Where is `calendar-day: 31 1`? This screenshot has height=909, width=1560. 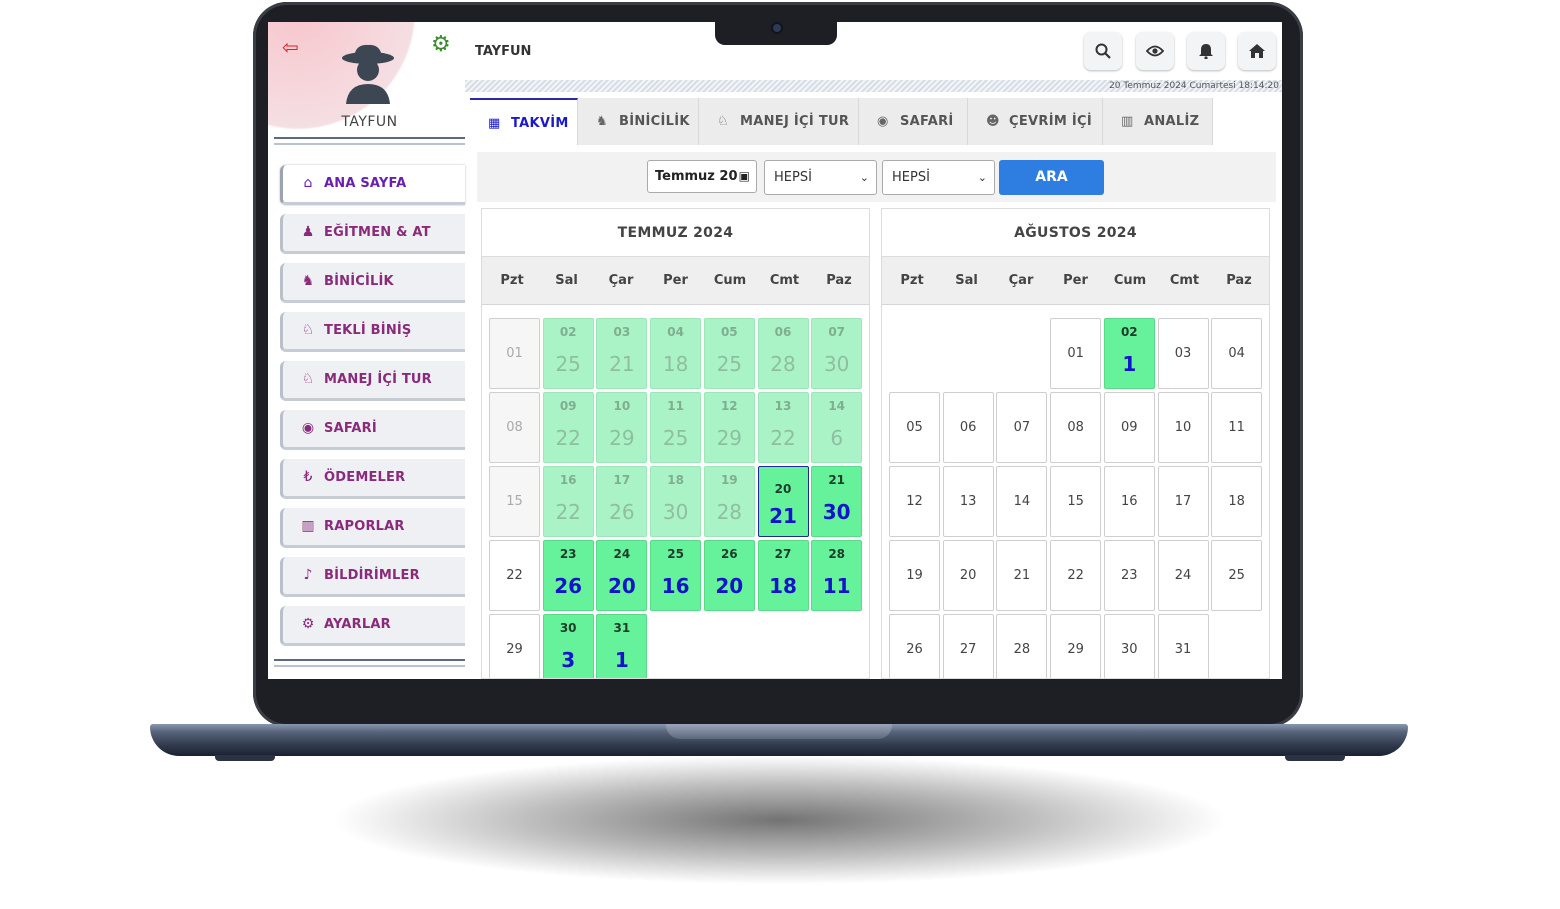
calendar-day: 31 1 is located at coordinates (622, 646).